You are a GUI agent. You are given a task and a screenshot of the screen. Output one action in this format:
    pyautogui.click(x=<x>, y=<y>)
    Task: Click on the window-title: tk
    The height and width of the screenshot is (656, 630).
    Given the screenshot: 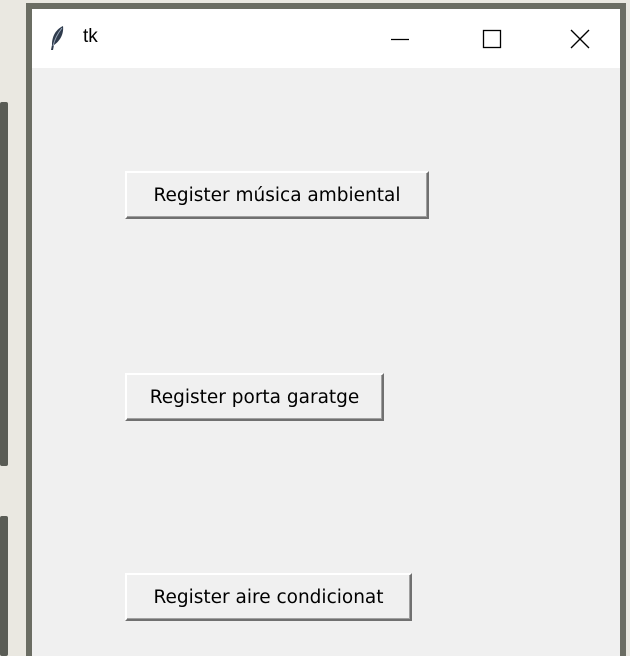 What is the action you would take?
    pyautogui.click(x=90, y=36)
    